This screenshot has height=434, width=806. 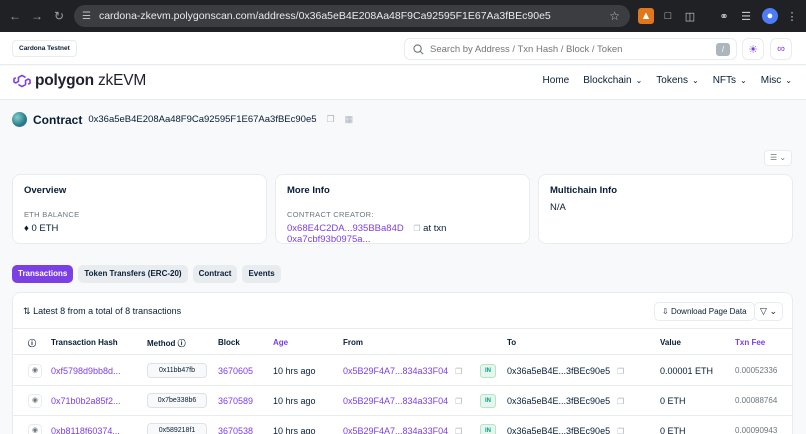 What do you see at coordinates (280, 342) in the screenshot?
I see `col-age: Age` at bounding box center [280, 342].